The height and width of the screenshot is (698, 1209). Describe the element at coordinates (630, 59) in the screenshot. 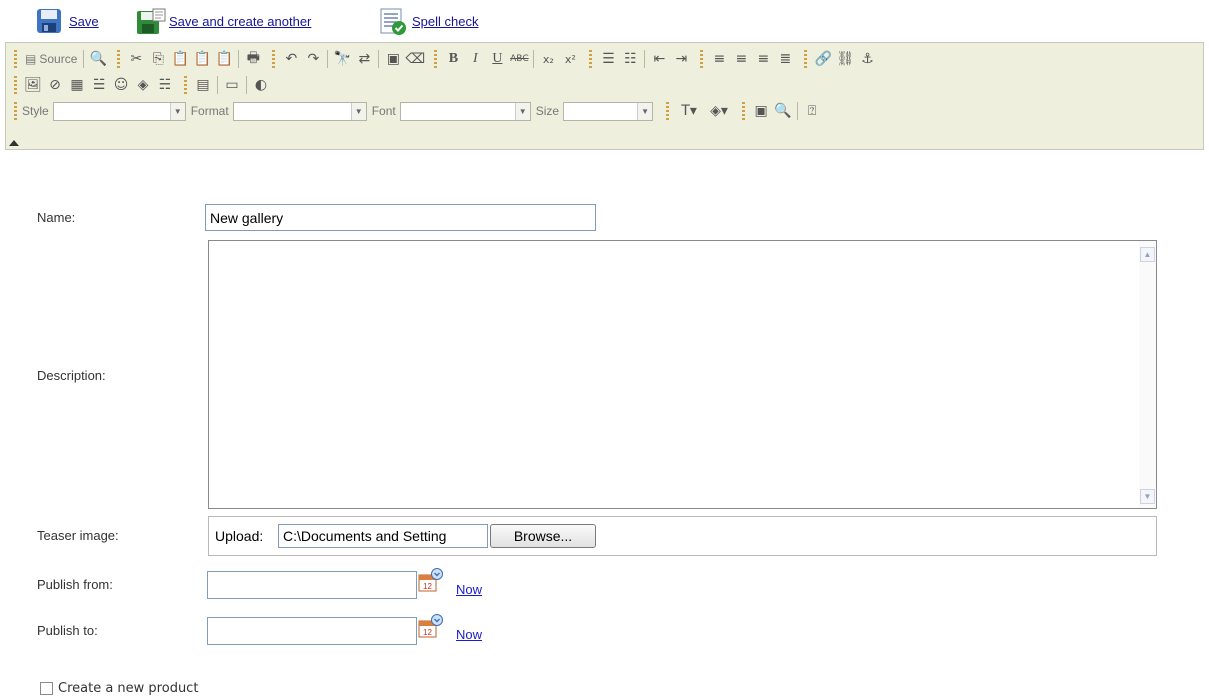

I see `bulleted-list-icon: ☷` at that location.